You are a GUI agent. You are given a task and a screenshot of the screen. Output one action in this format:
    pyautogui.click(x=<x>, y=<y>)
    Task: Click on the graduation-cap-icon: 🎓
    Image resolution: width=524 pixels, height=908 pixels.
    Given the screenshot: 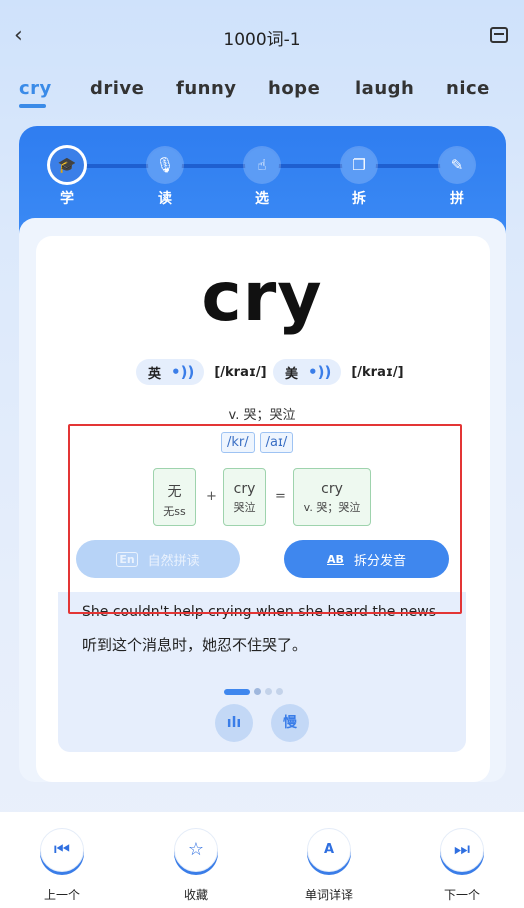 What is the action you would take?
    pyautogui.click(x=67, y=165)
    